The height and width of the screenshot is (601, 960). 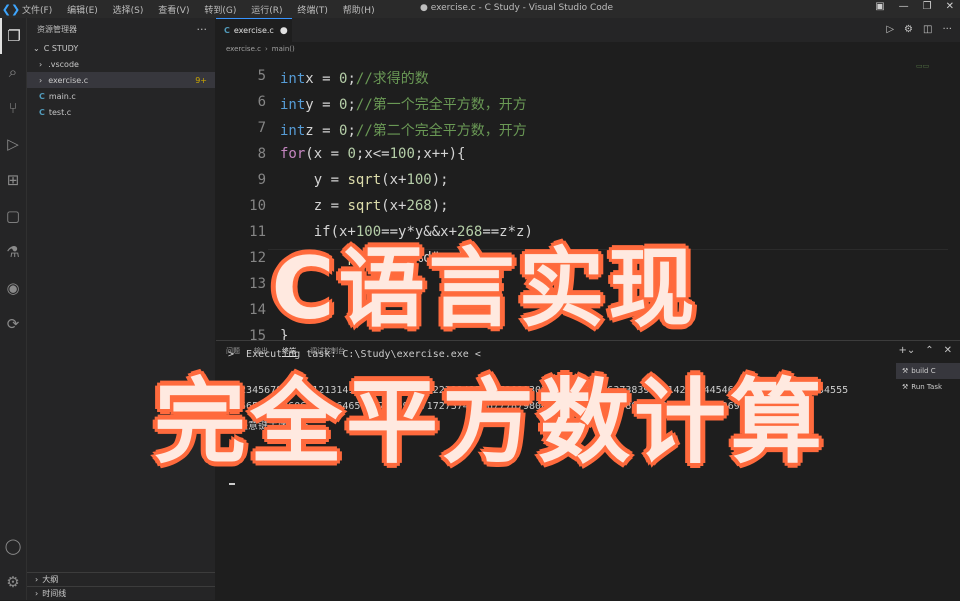 I want to click on tab-label: exercise.c, so click(x=253, y=30).